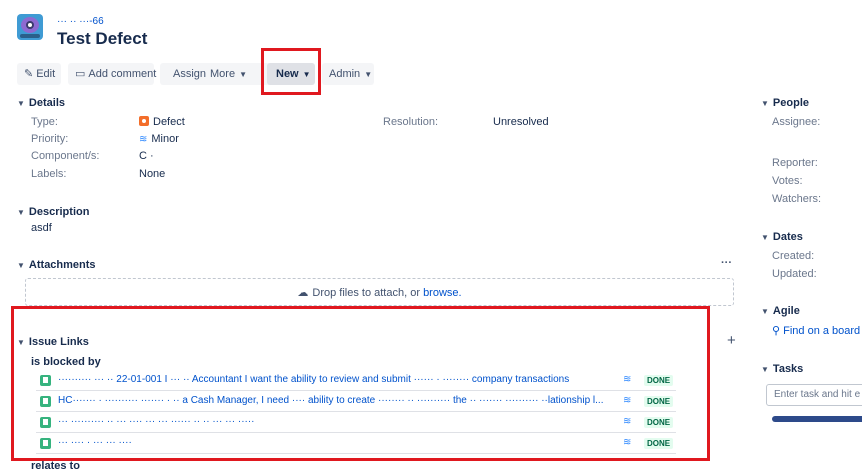 This screenshot has height=473, width=862. I want to click on people-heading: People, so click(790, 103).